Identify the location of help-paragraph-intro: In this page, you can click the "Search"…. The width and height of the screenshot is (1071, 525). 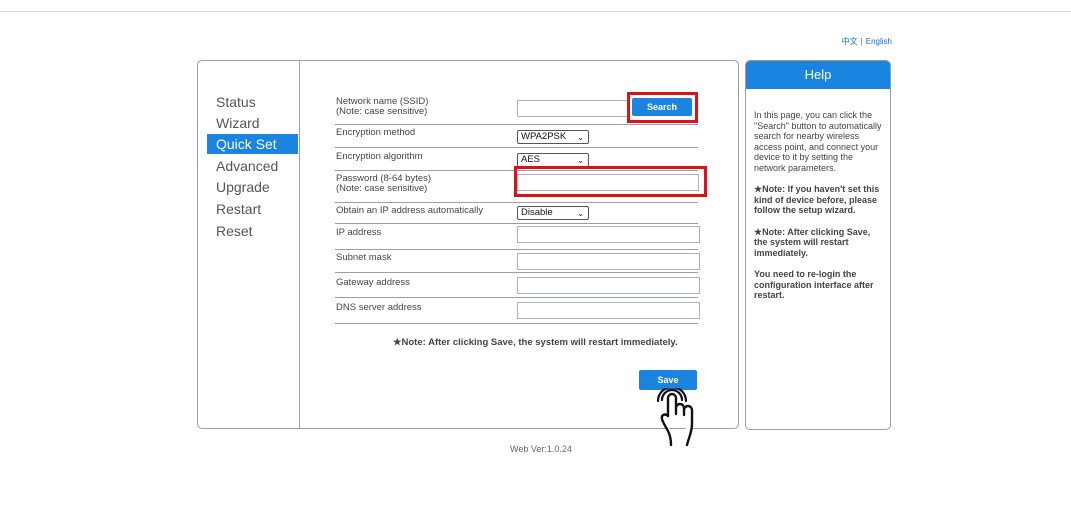
(818, 141).